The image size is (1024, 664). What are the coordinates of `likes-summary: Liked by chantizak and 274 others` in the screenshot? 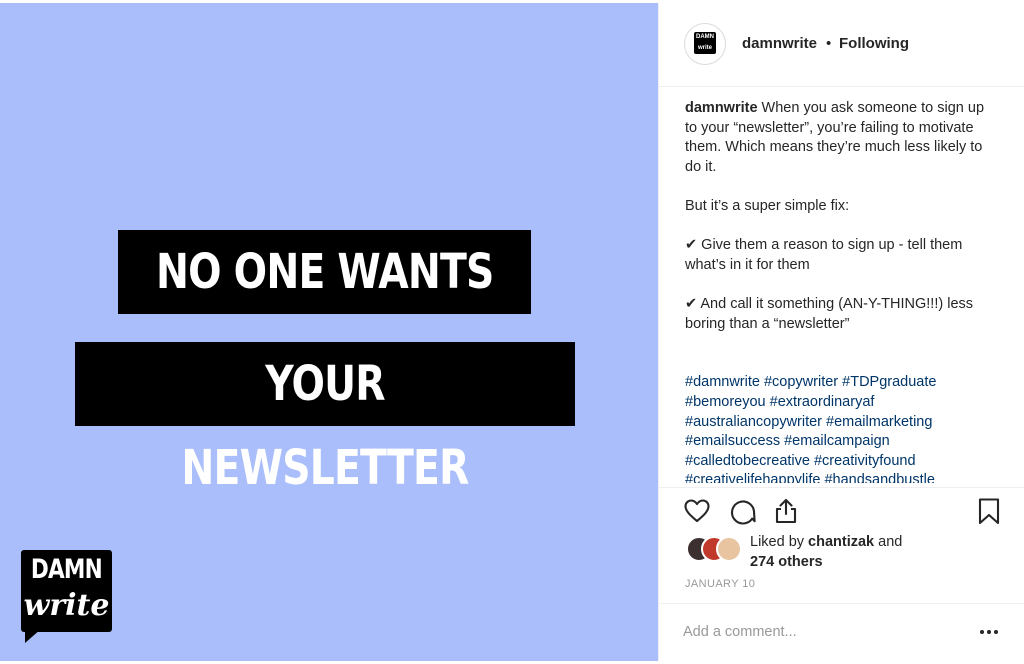 It's located at (826, 552).